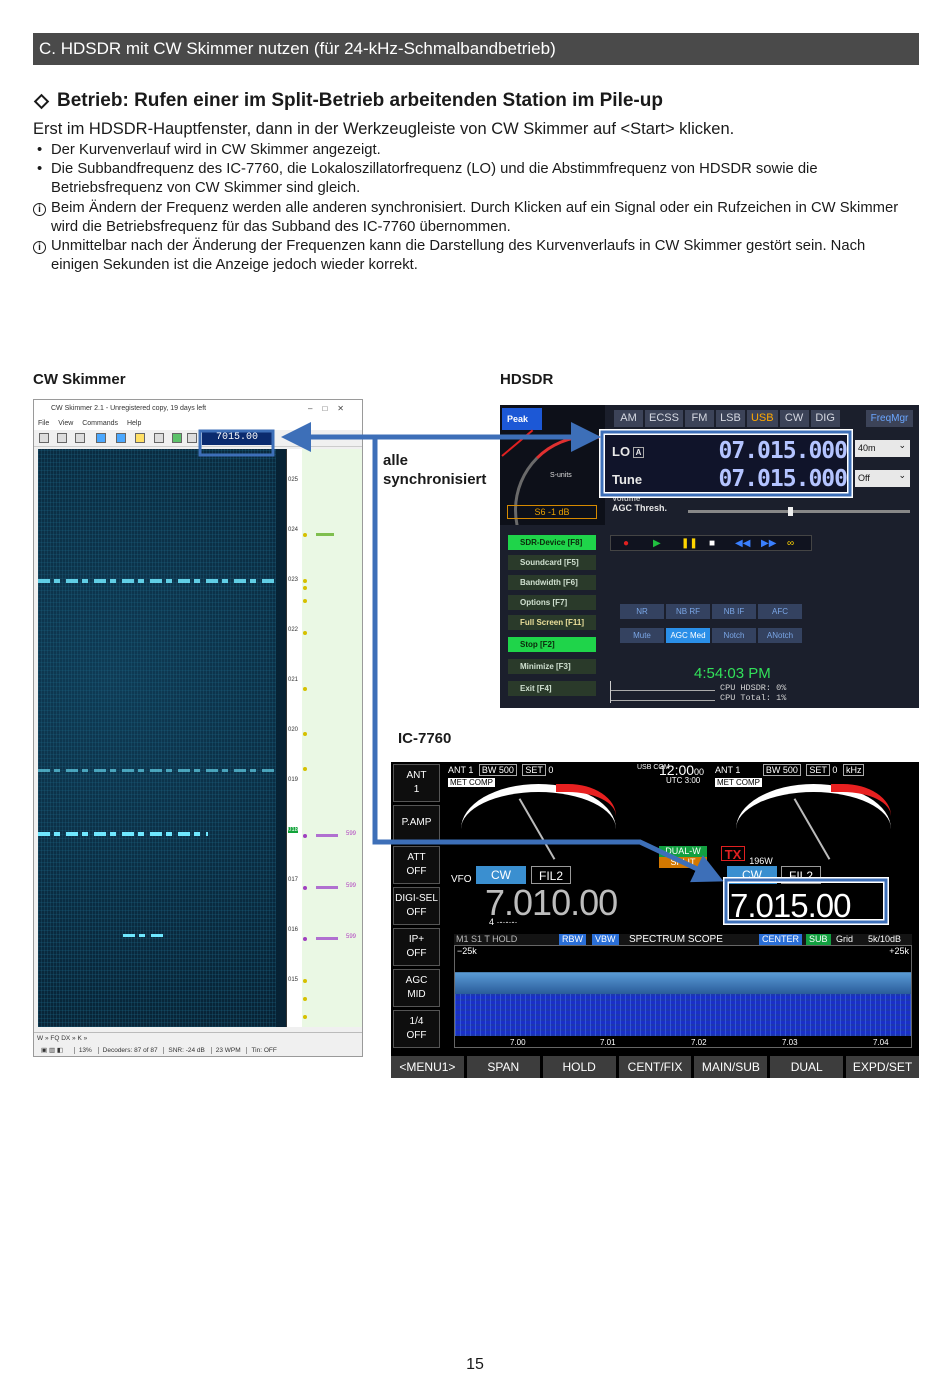  I want to click on record-icon: ●, so click(626, 544).